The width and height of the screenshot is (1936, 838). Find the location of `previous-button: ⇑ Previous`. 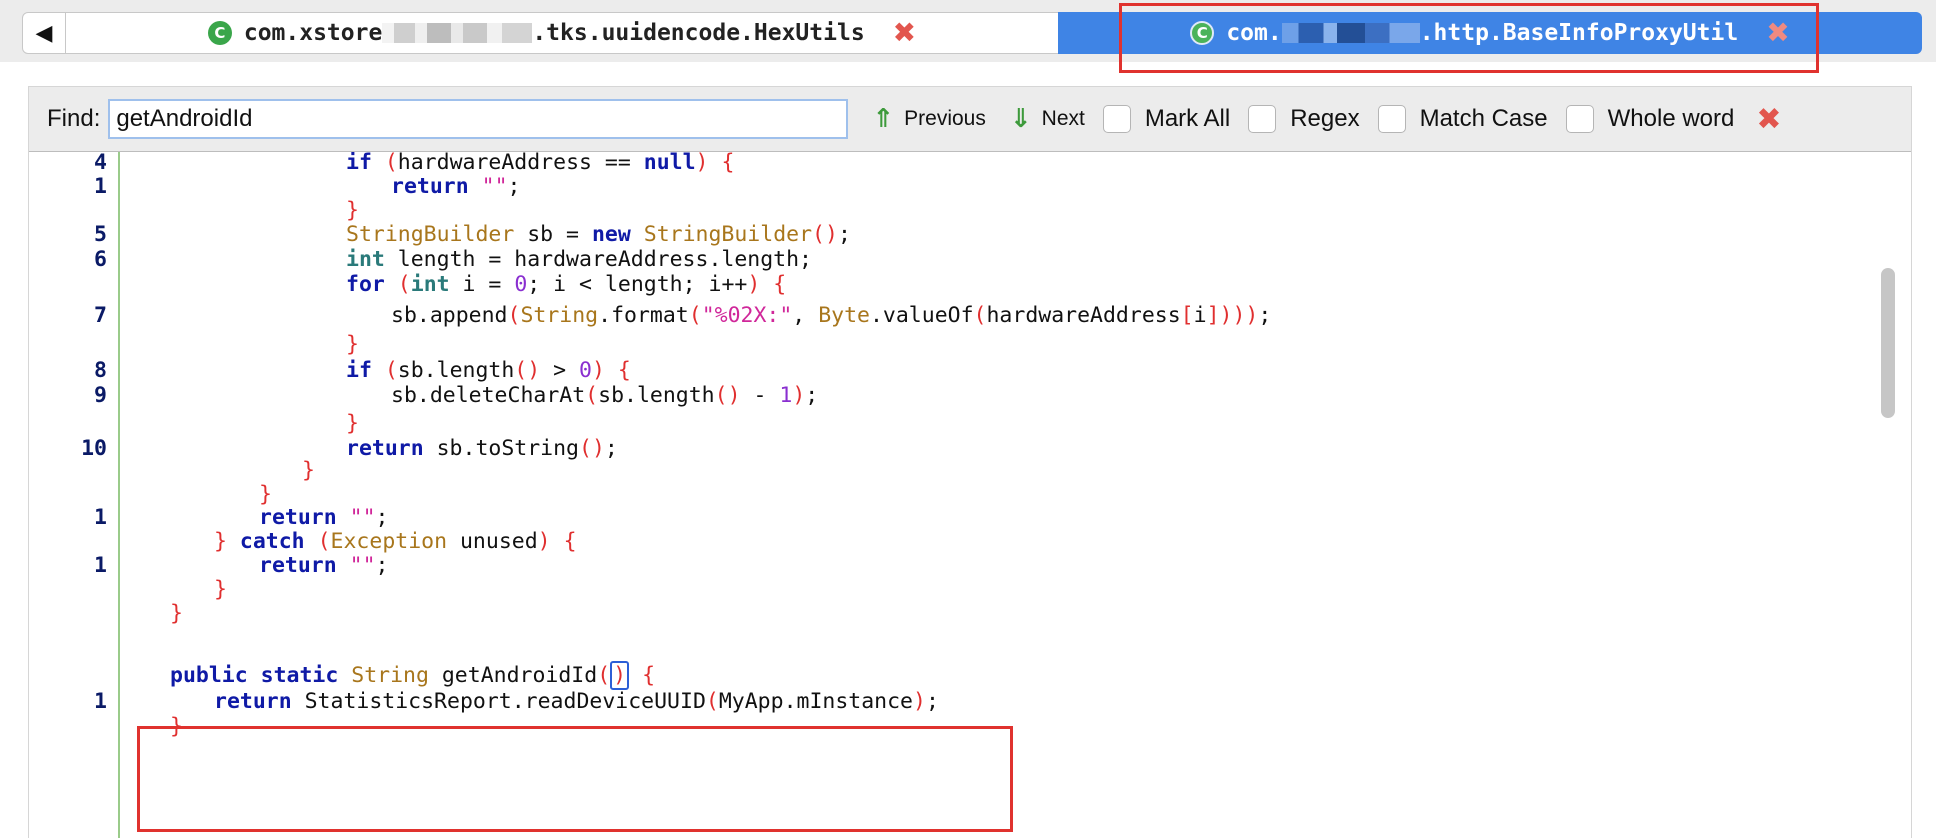

previous-button: ⇑ Previous is located at coordinates (929, 119).